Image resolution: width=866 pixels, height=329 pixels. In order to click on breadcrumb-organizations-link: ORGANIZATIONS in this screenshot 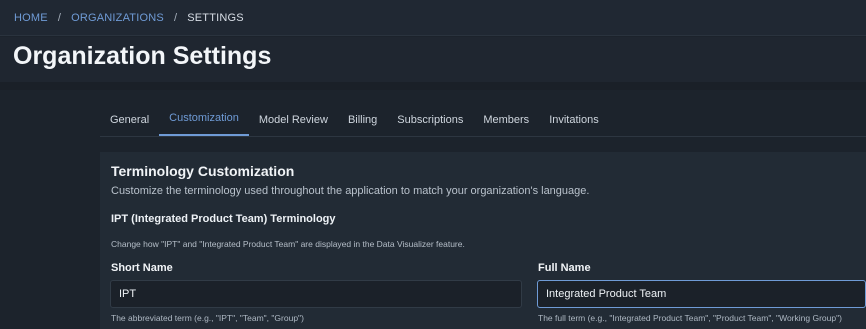, I will do `click(117, 18)`.